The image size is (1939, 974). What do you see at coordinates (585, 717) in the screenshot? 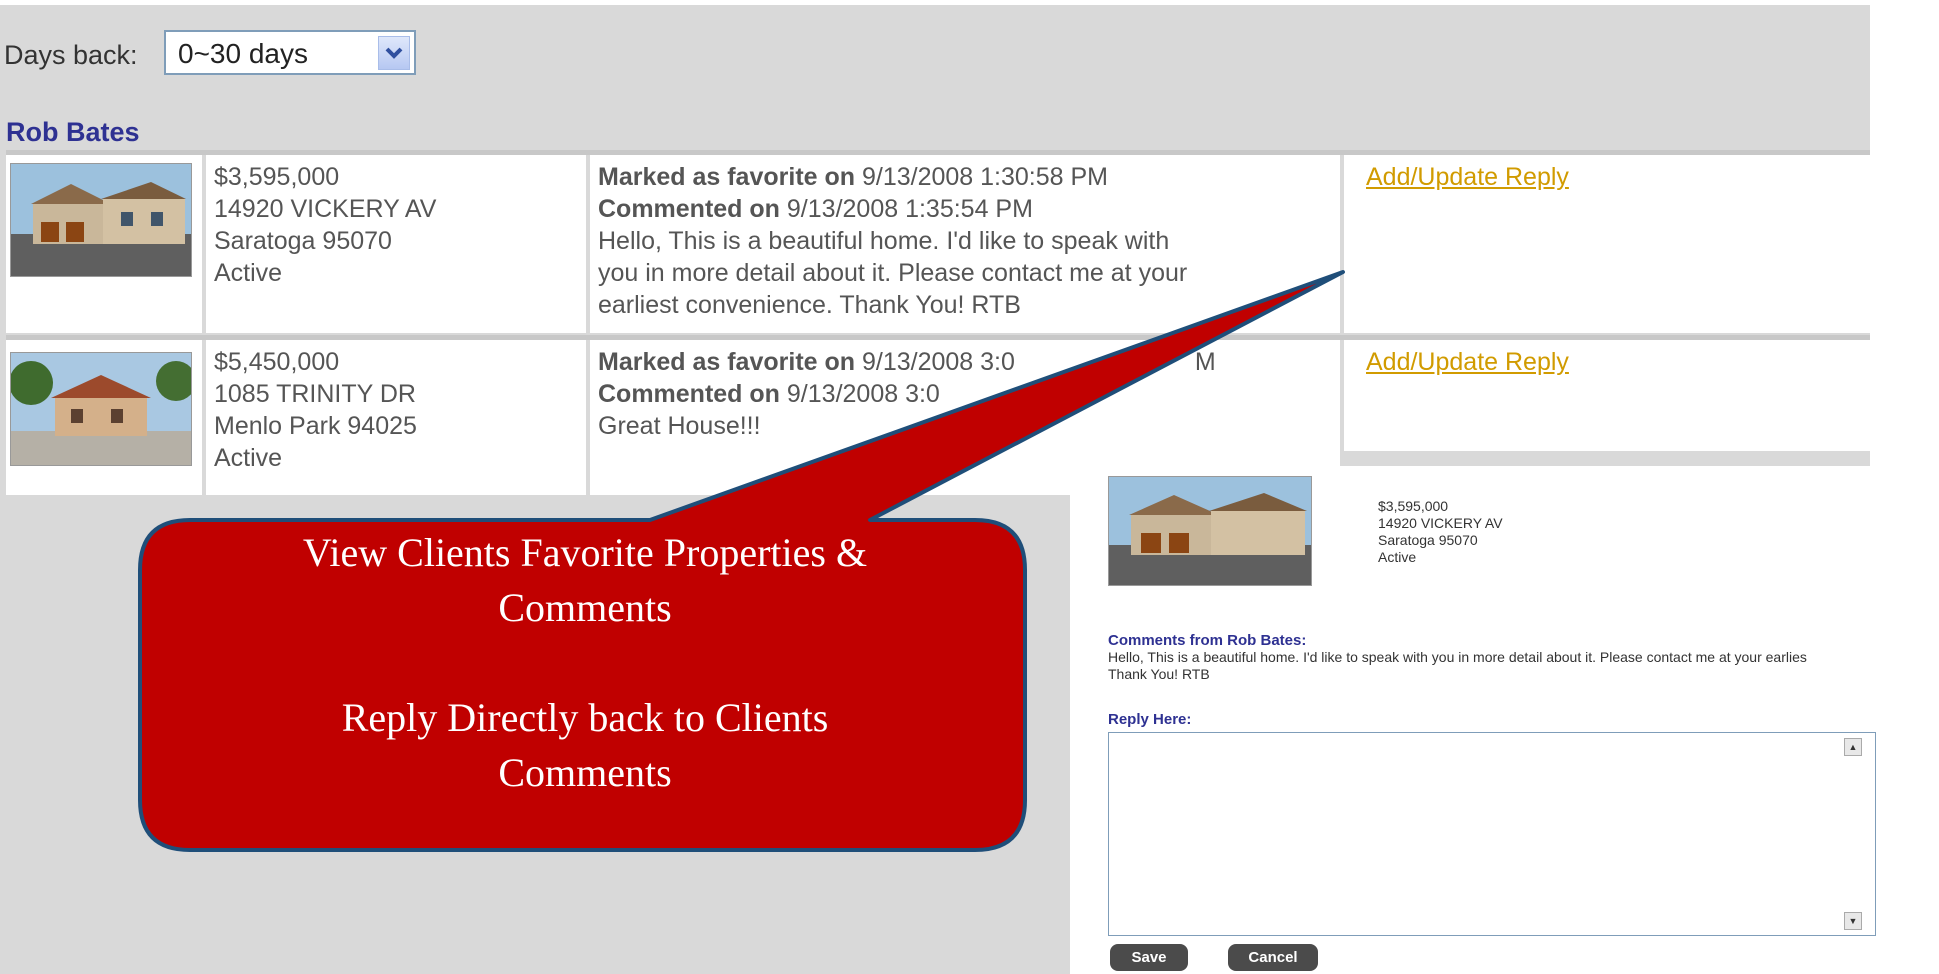
I see `callout-line: Reply Directly back to Clients` at bounding box center [585, 717].